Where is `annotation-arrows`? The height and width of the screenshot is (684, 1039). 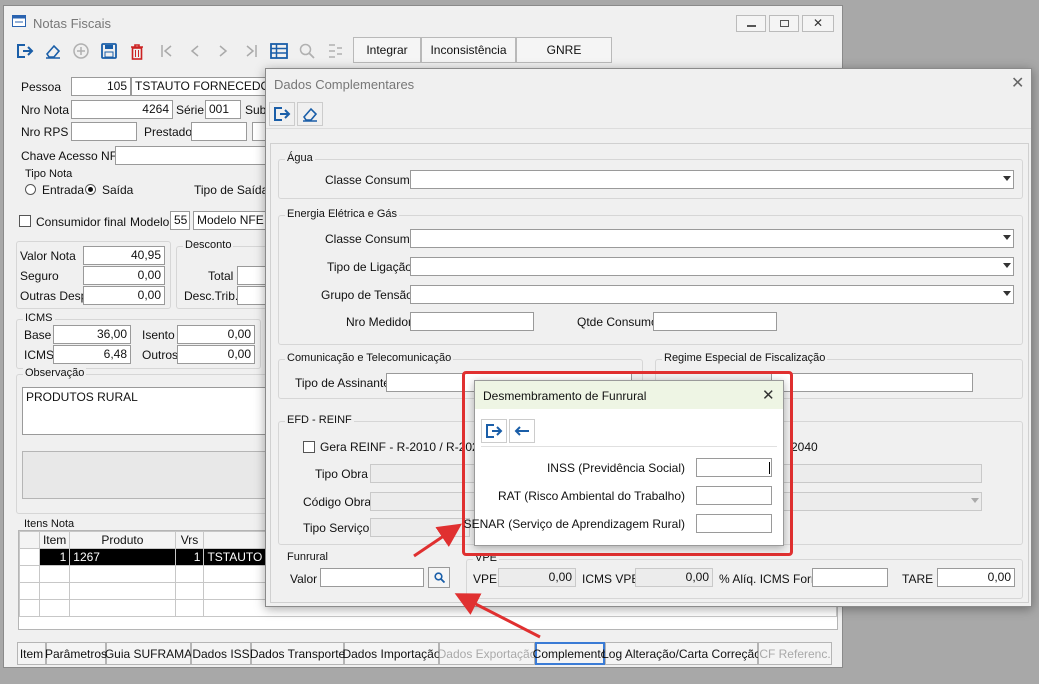 annotation-arrows is located at coordinates (477, 581).